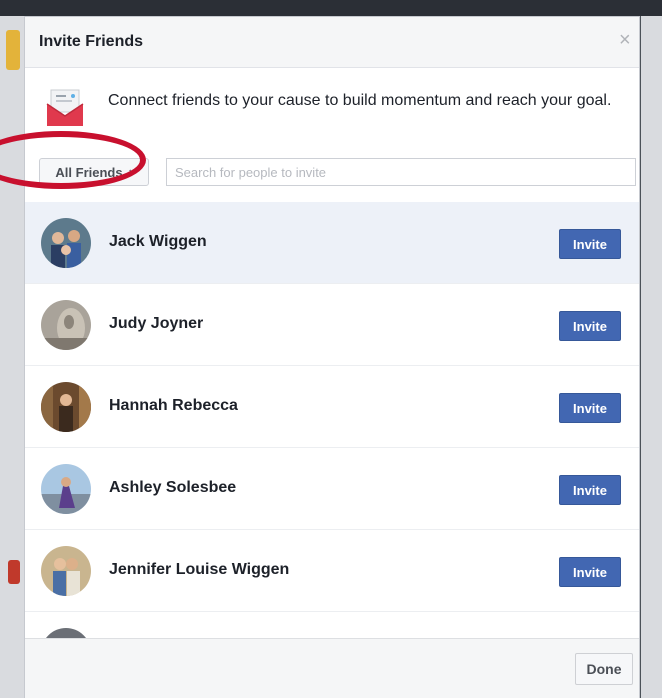 The width and height of the screenshot is (662, 698). I want to click on friend-name: Ashley Solesbee, so click(173, 487).